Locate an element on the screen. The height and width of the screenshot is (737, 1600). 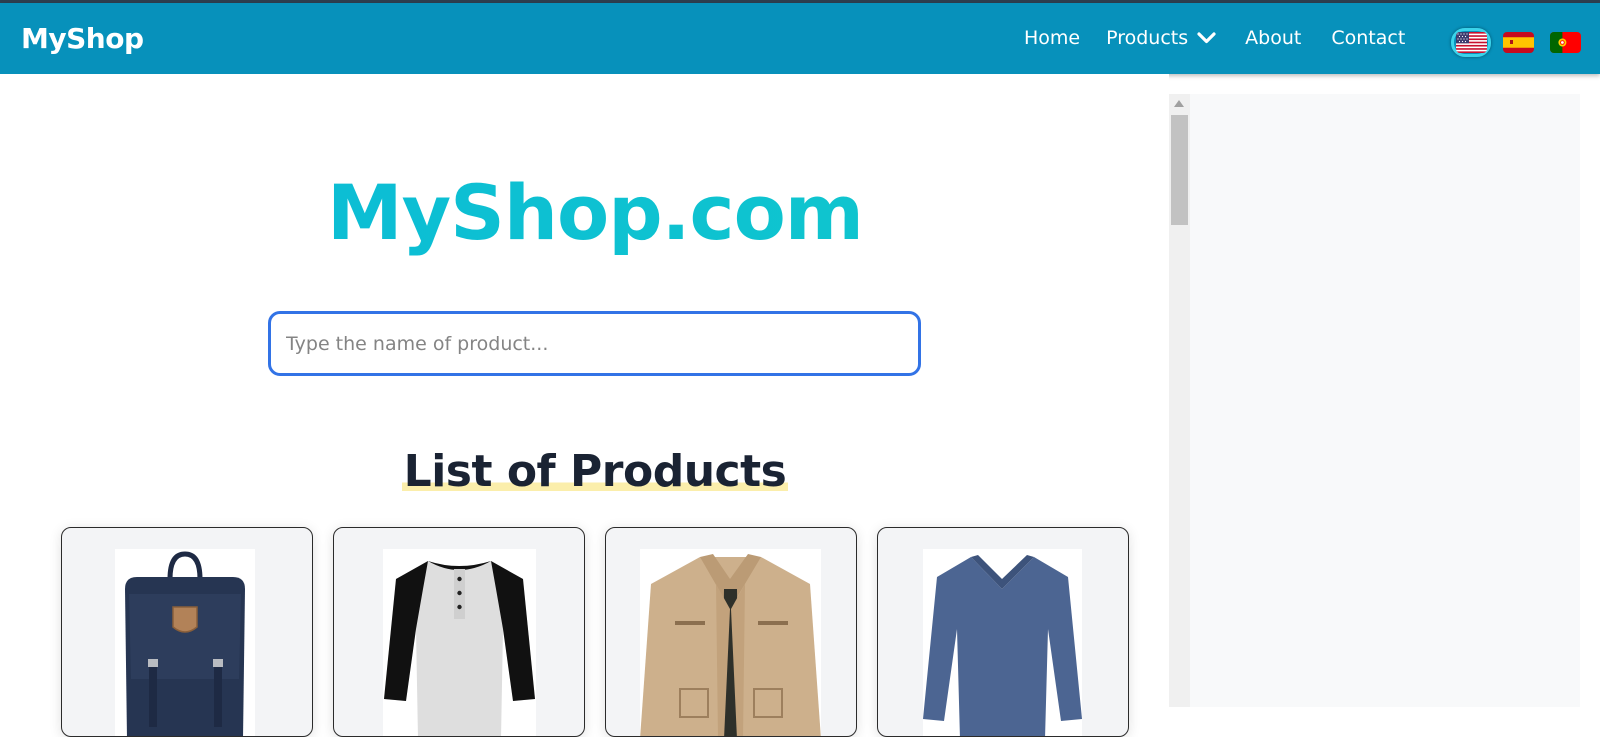
nav-link-products-label: Products is located at coordinates (1147, 38).